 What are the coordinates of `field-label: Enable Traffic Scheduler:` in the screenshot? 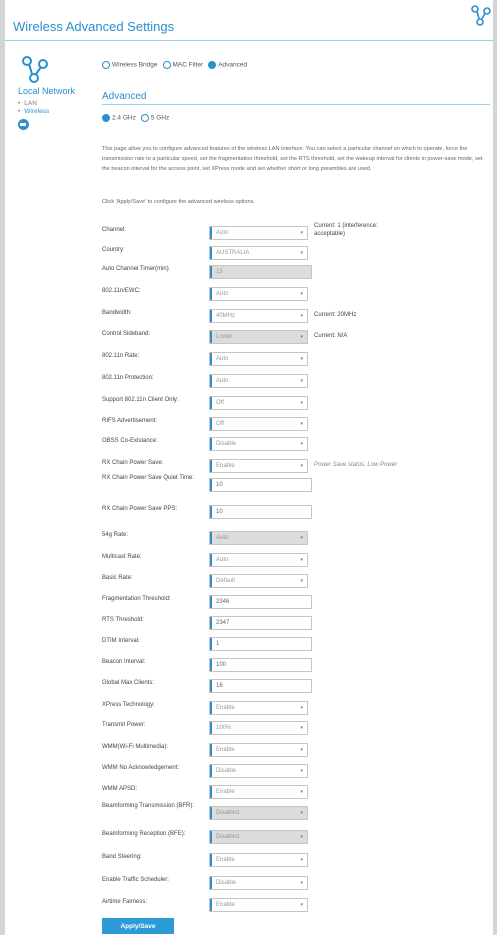 It's located at (135, 880).